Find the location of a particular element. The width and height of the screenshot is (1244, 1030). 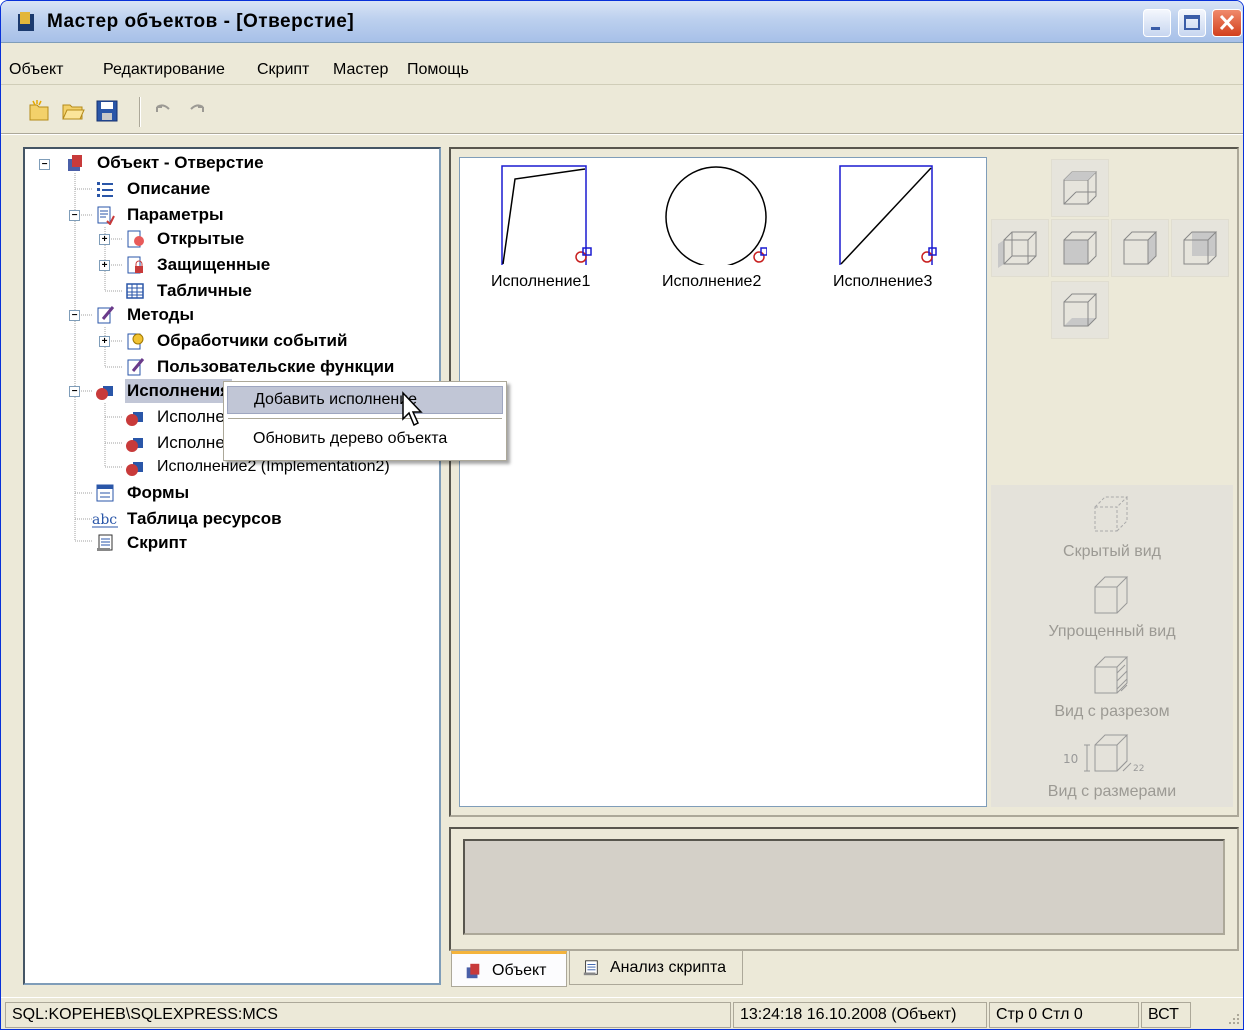

cube-front-icon is located at coordinates (1080, 248).